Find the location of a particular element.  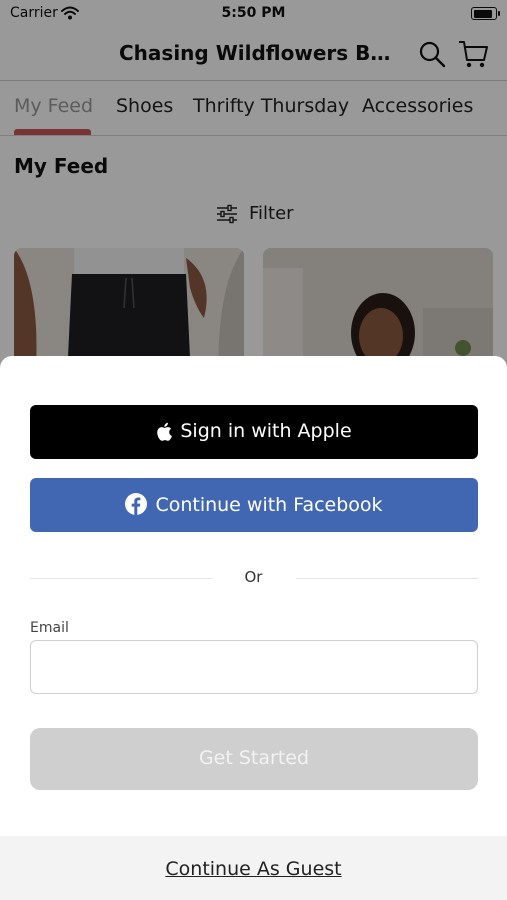

facebook-logo-icon is located at coordinates (136, 504).